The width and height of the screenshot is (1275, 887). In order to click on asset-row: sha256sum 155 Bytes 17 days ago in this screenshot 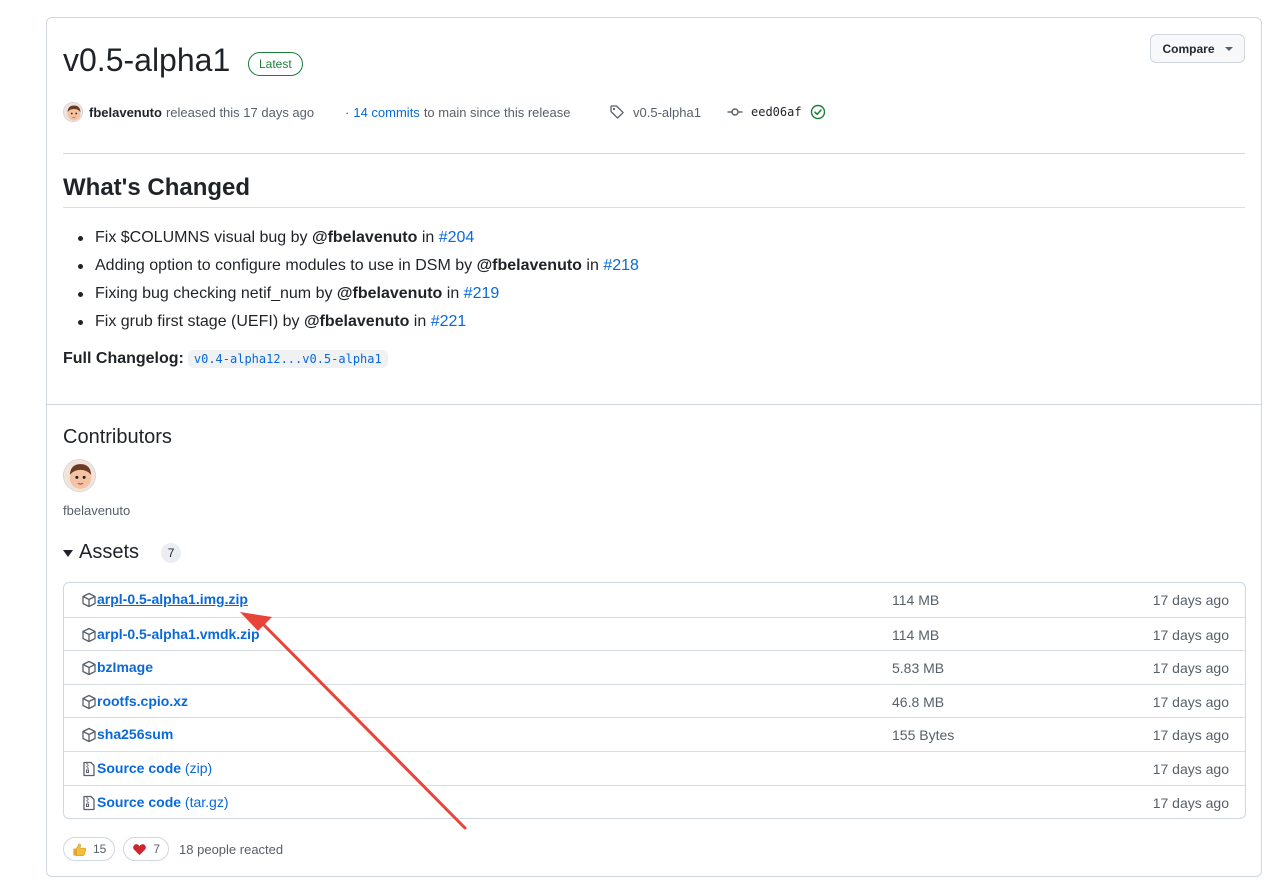, I will do `click(654, 734)`.